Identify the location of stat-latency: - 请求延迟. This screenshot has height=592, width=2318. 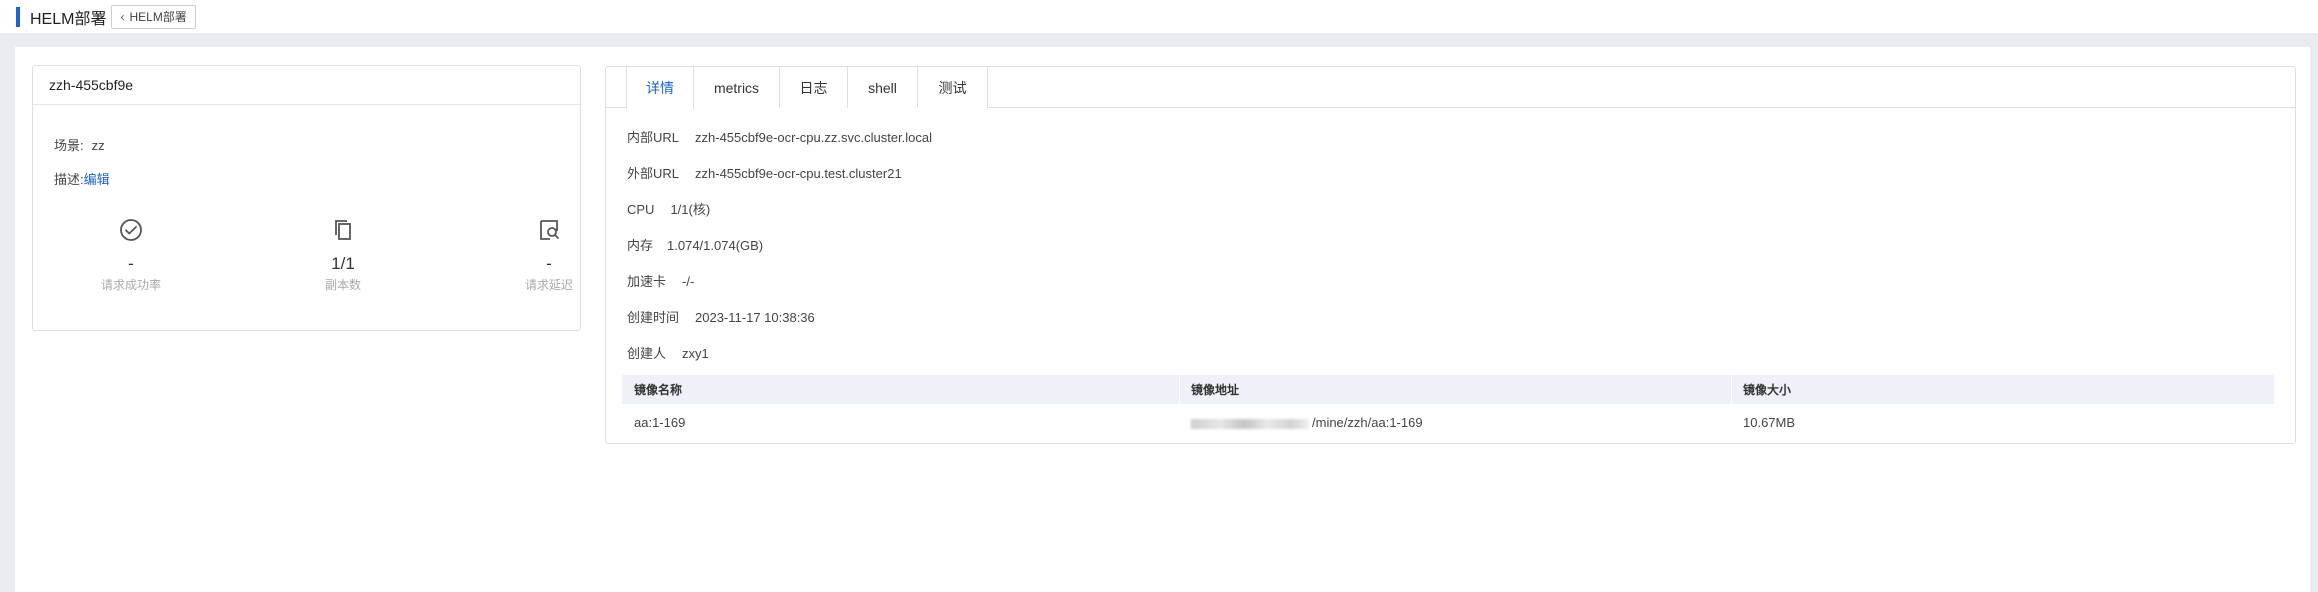
(549, 253).